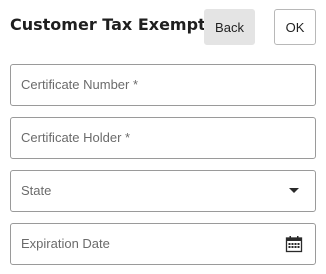 Image resolution: width=326 pixels, height=274 pixels. I want to click on certificate-holder-field: Certificate Holder *, so click(163, 138).